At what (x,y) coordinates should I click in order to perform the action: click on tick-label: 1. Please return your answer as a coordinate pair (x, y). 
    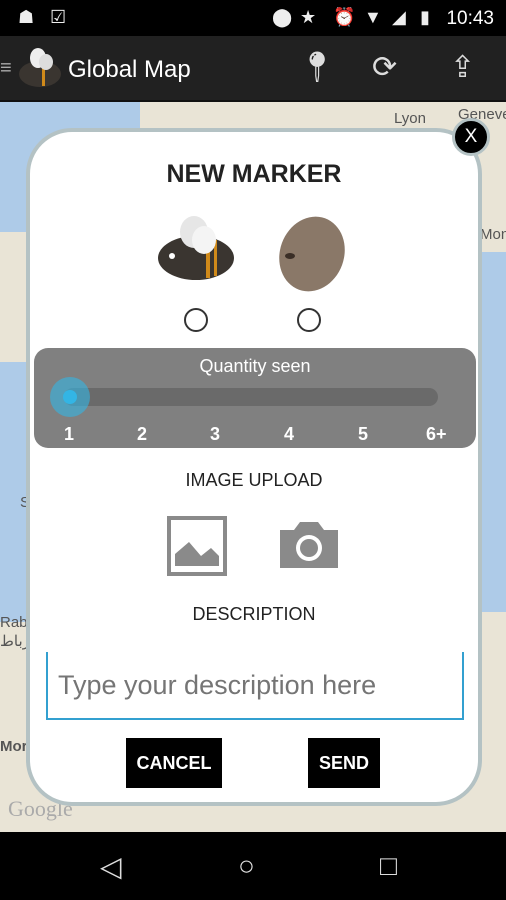
    Looking at the image, I should click on (69, 434).